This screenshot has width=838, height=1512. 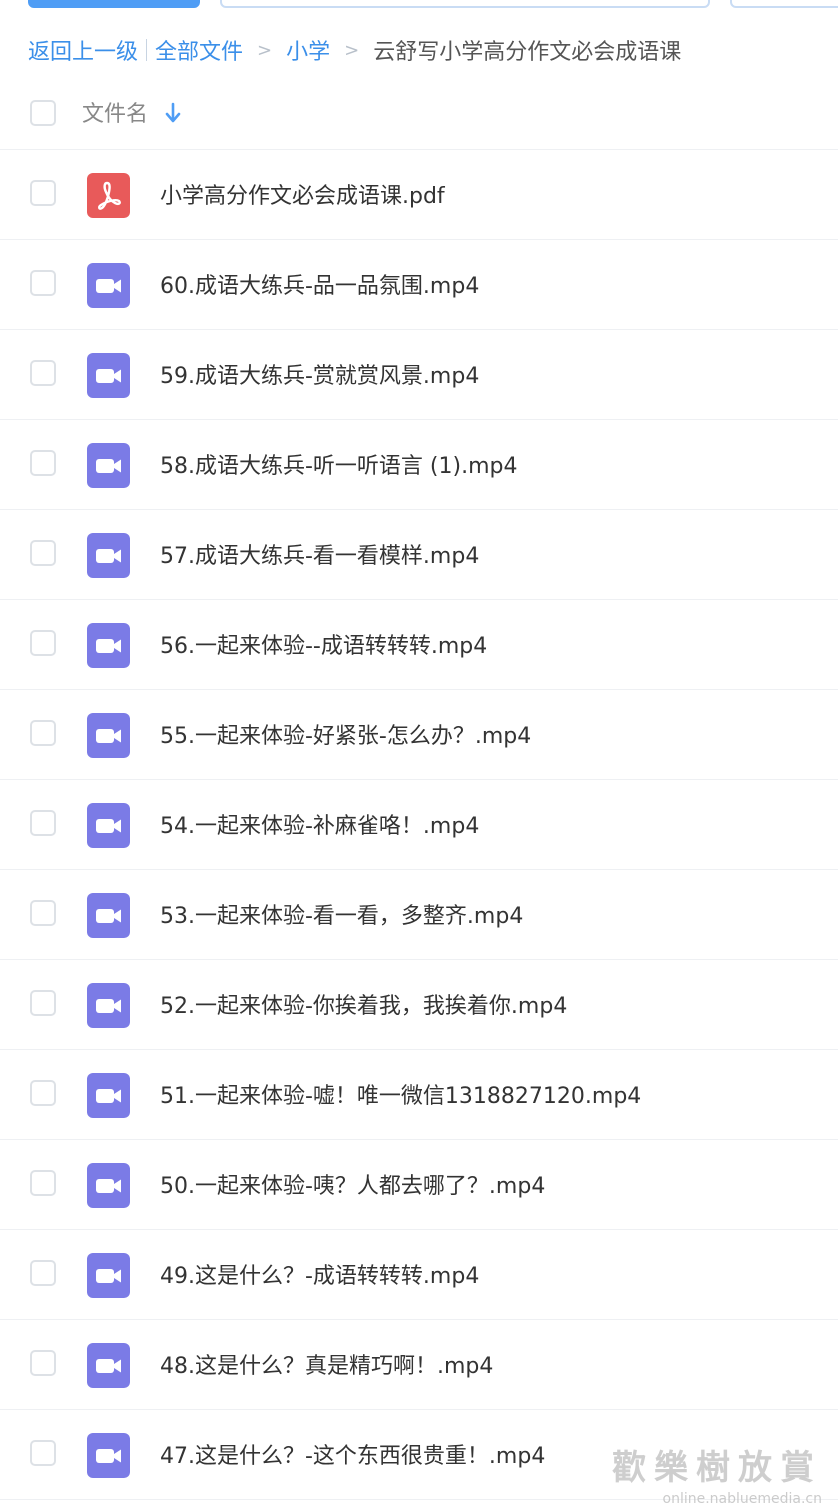 What do you see at coordinates (108, 195) in the screenshot?
I see `pdf-file-icon` at bounding box center [108, 195].